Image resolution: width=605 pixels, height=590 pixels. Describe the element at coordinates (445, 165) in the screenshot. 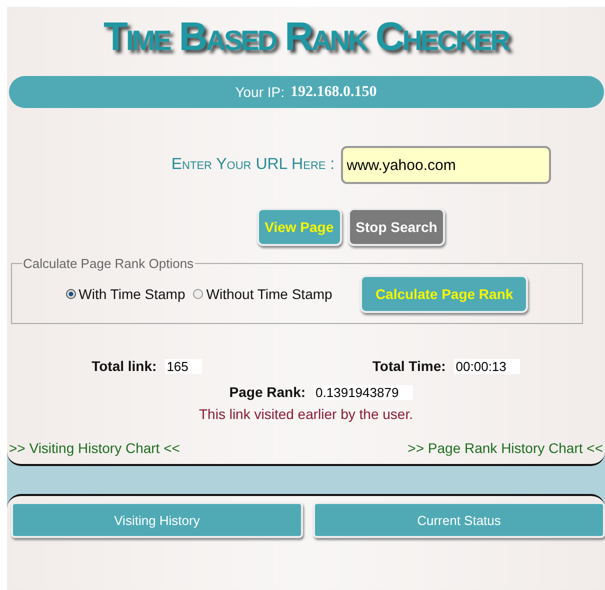

I see `url-field: www.yahoo.com` at that location.